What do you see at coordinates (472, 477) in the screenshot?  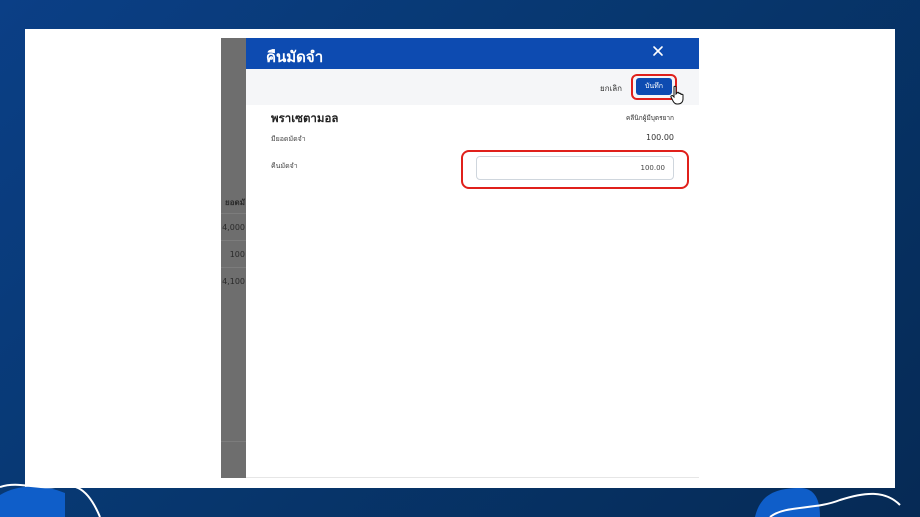 I see `modal-bottom-border` at bounding box center [472, 477].